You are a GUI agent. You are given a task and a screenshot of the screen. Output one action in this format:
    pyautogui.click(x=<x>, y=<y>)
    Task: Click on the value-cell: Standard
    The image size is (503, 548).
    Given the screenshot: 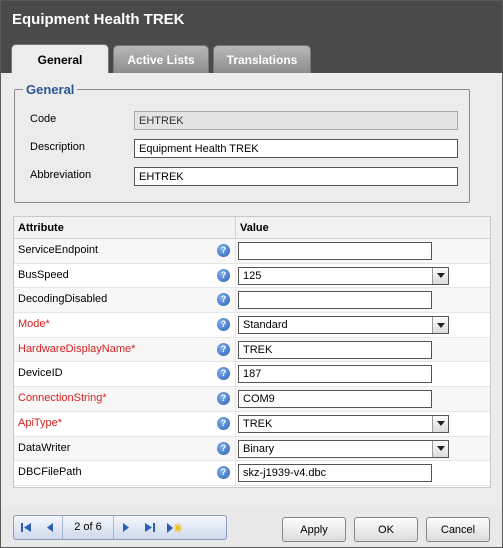 What is the action you would take?
    pyautogui.click(x=363, y=325)
    